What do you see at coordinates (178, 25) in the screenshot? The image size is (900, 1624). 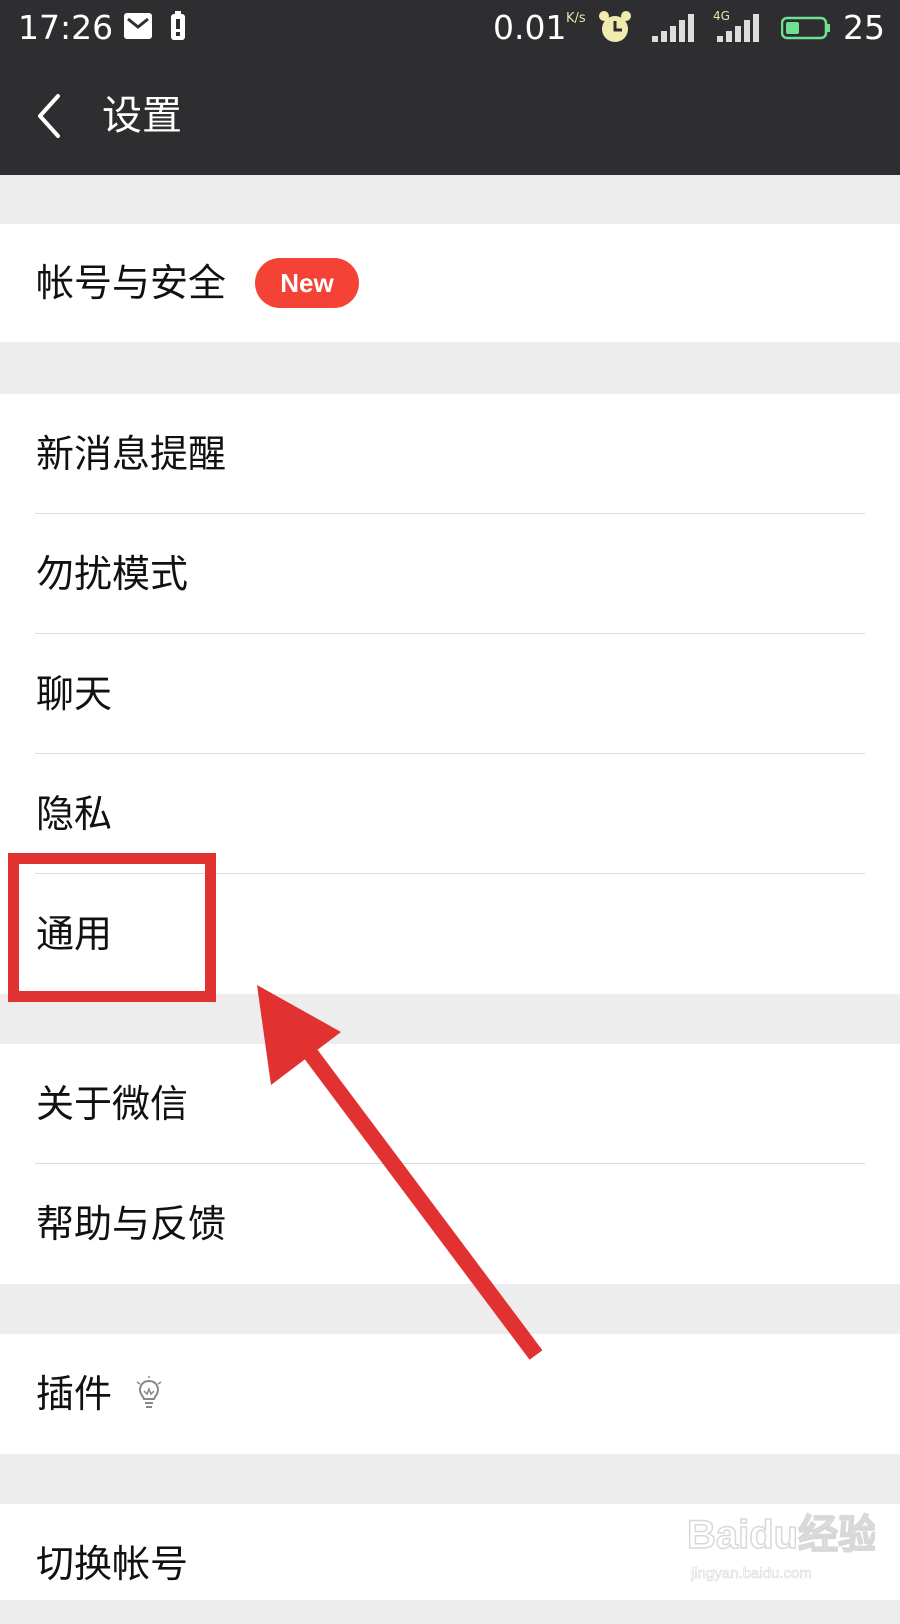 I see `phone-battery-icon` at bounding box center [178, 25].